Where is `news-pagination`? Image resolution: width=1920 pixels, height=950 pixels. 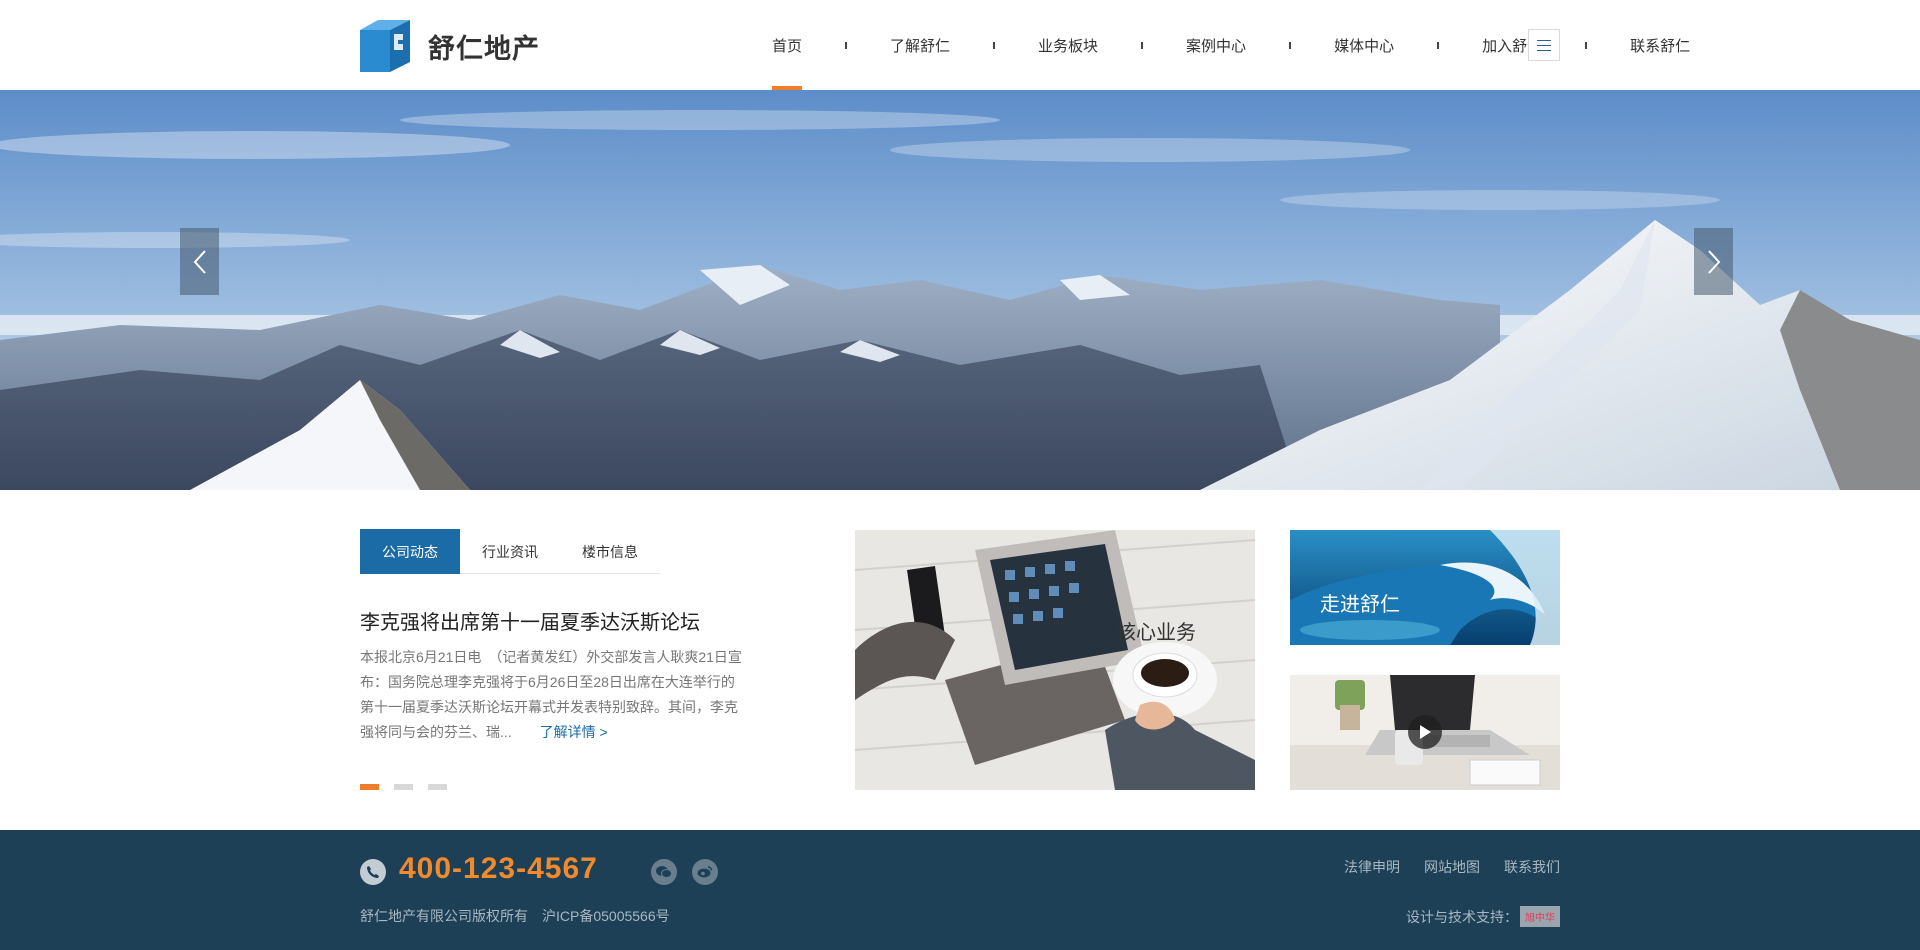
news-pagination is located at coordinates (403, 787).